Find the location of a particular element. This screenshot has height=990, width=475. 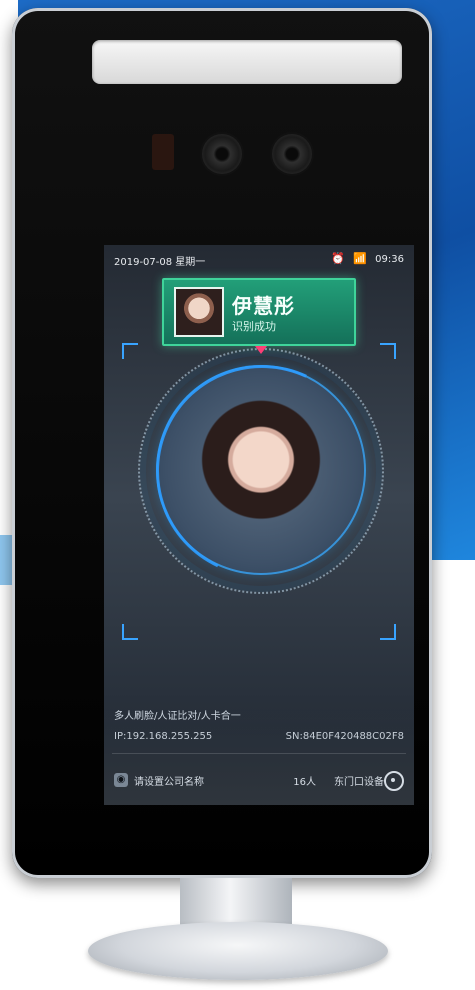

alarm-icon: ⏰ is located at coordinates (338, 258).